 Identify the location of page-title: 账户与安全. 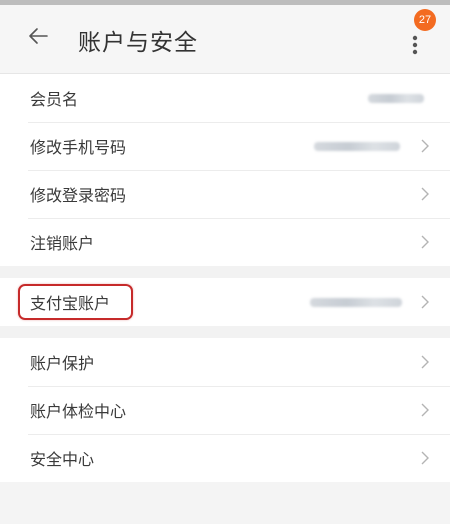
(138, 43).